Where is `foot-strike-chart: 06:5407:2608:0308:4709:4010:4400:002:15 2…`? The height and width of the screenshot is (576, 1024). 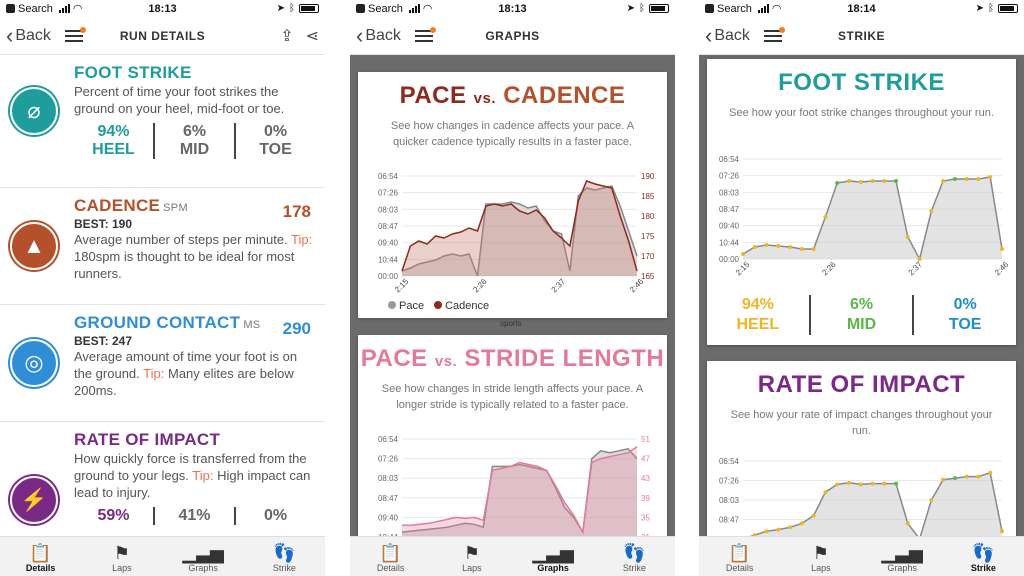 foot-strike-chart: 06:5407:2608:0308:4709:4010:4400:002:15 2… is located at coordinates (865, 216).